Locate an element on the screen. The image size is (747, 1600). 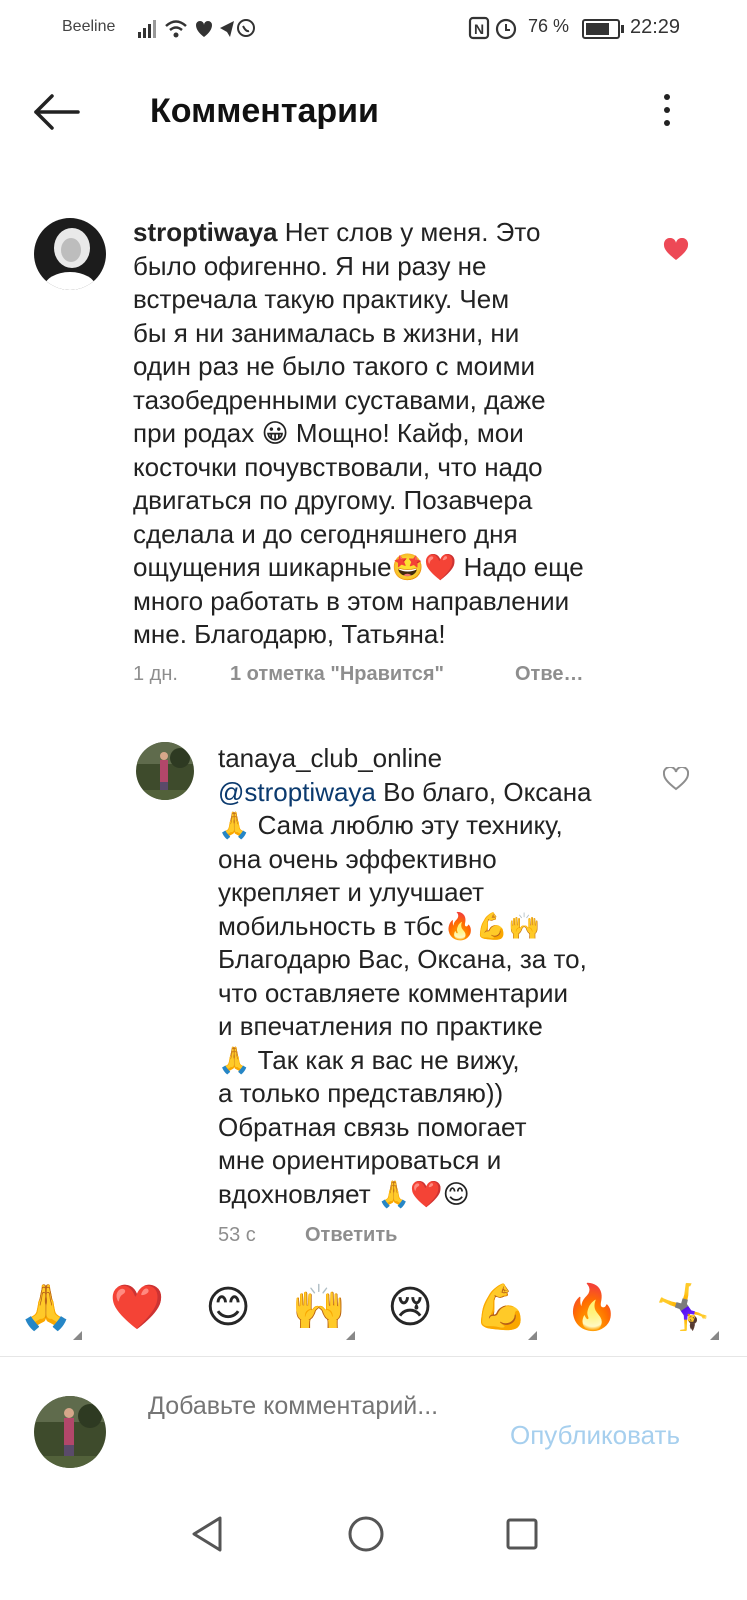
page-title: Комментарии is located at coordinates (264, 111).